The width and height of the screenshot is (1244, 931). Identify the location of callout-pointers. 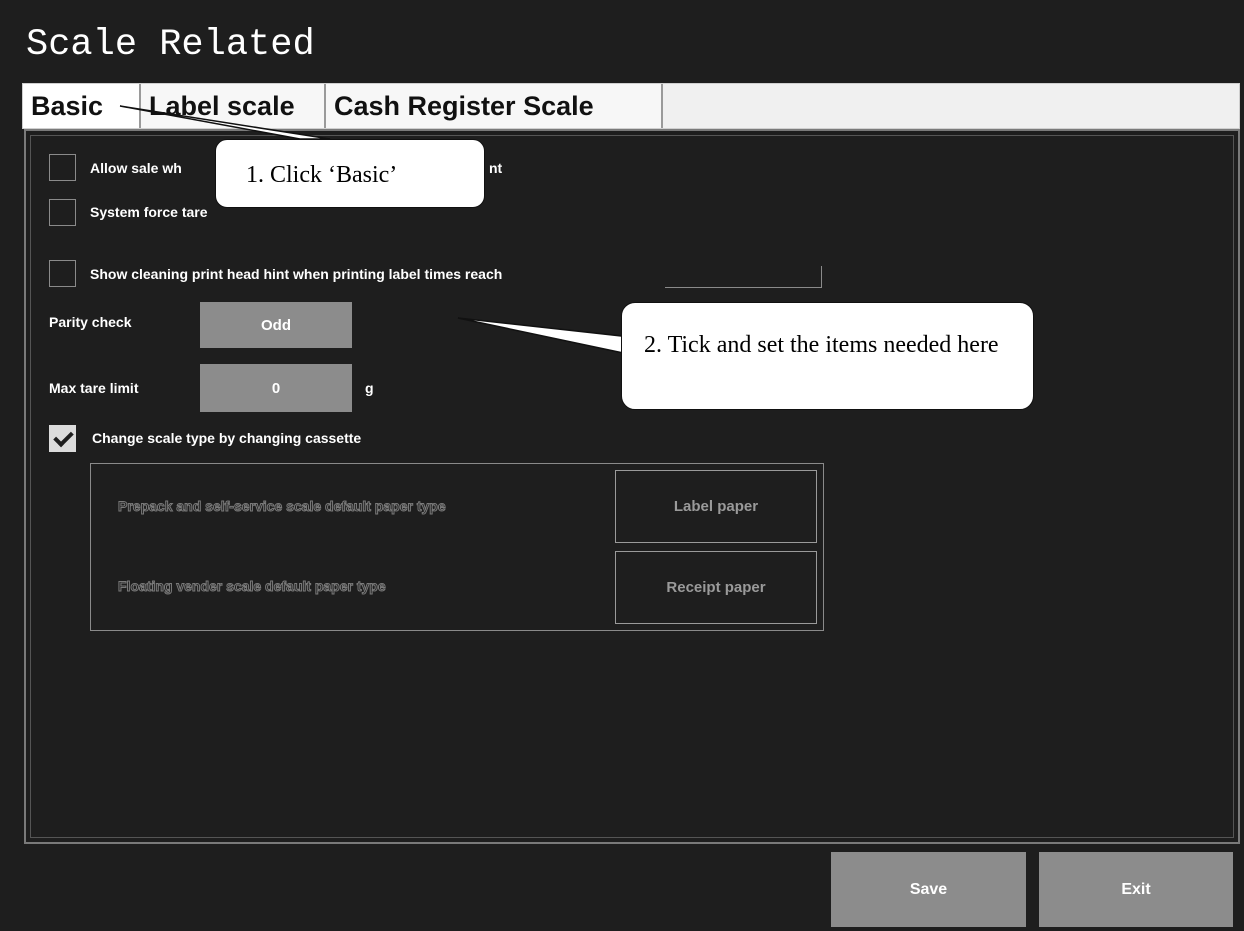
(380, 230).